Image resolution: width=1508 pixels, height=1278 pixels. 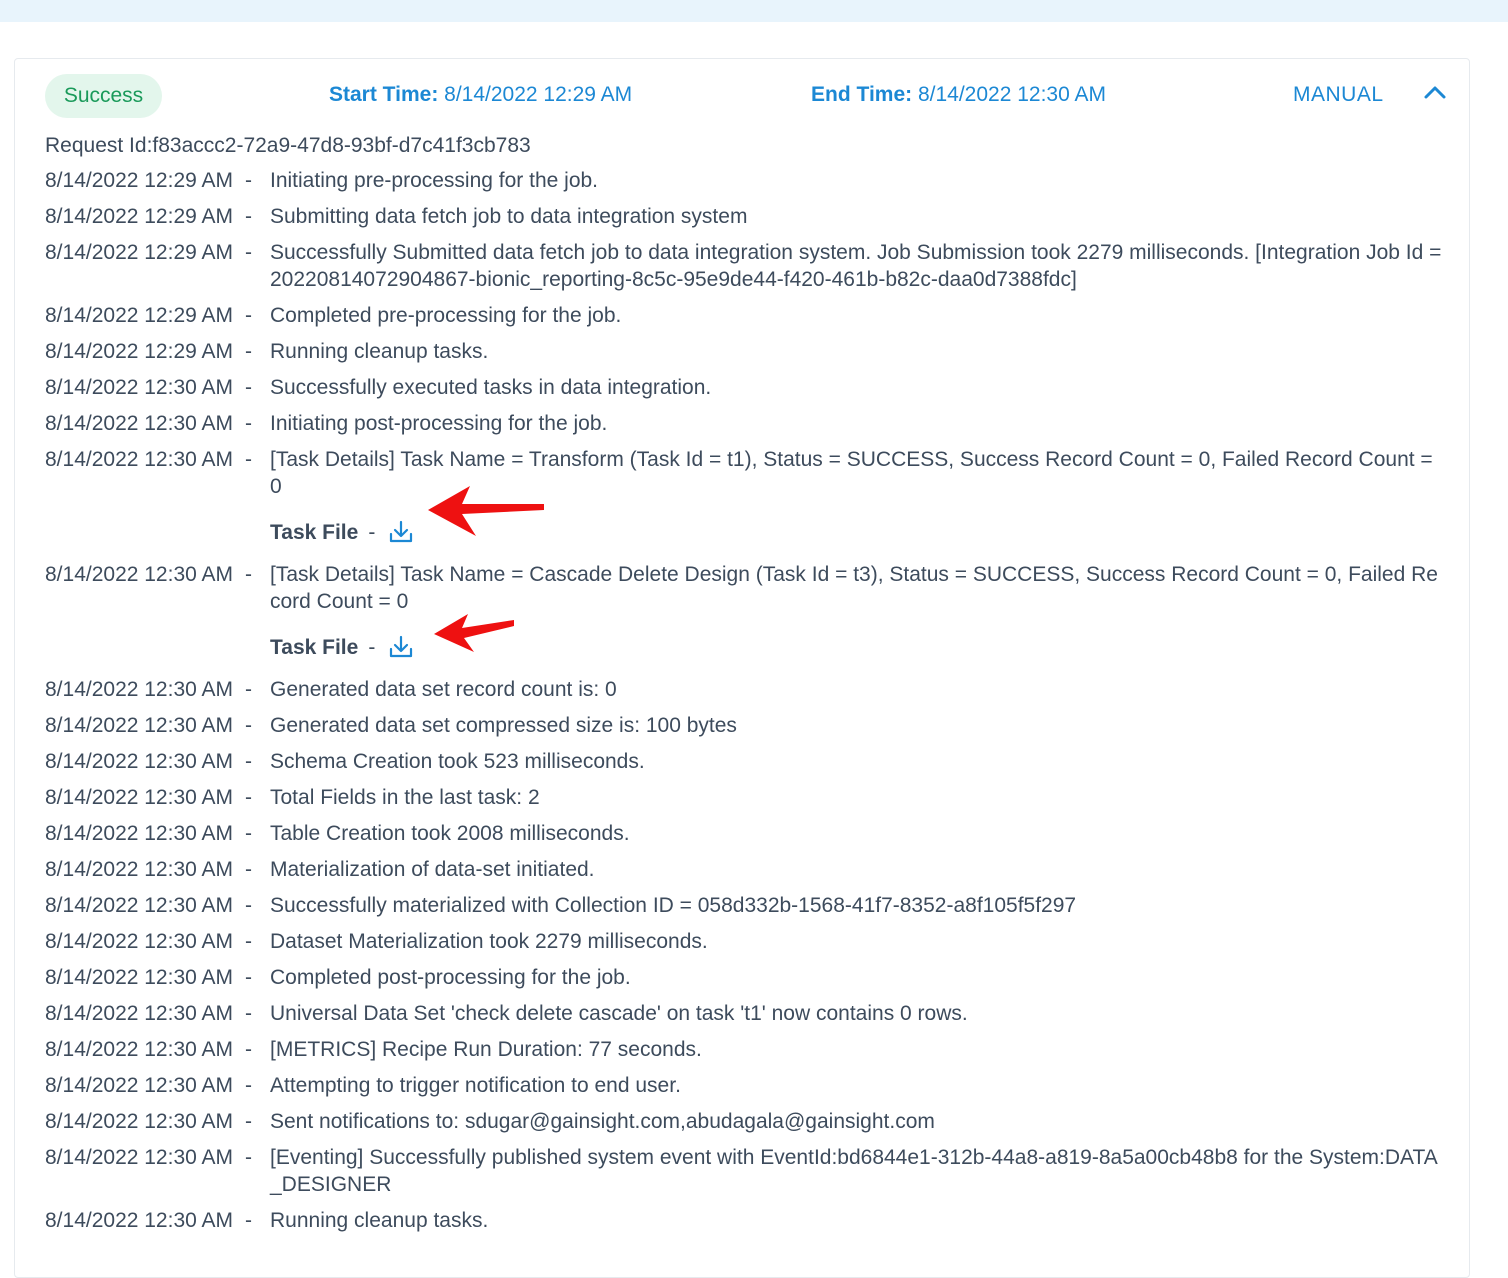 I want to click on log-message: Initiating pre-processing for the job., so click(x=434, y=180).